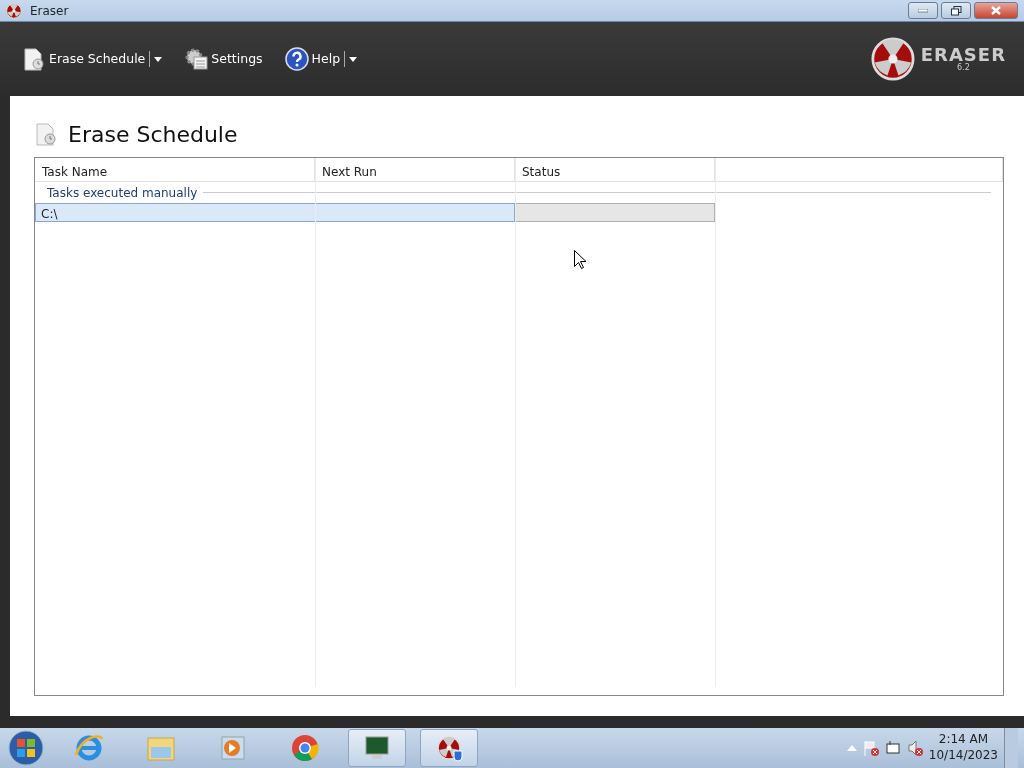  Describe the element at coordinates (963, 68) in the screenshot. I see `version-text: 6.2` at that location.